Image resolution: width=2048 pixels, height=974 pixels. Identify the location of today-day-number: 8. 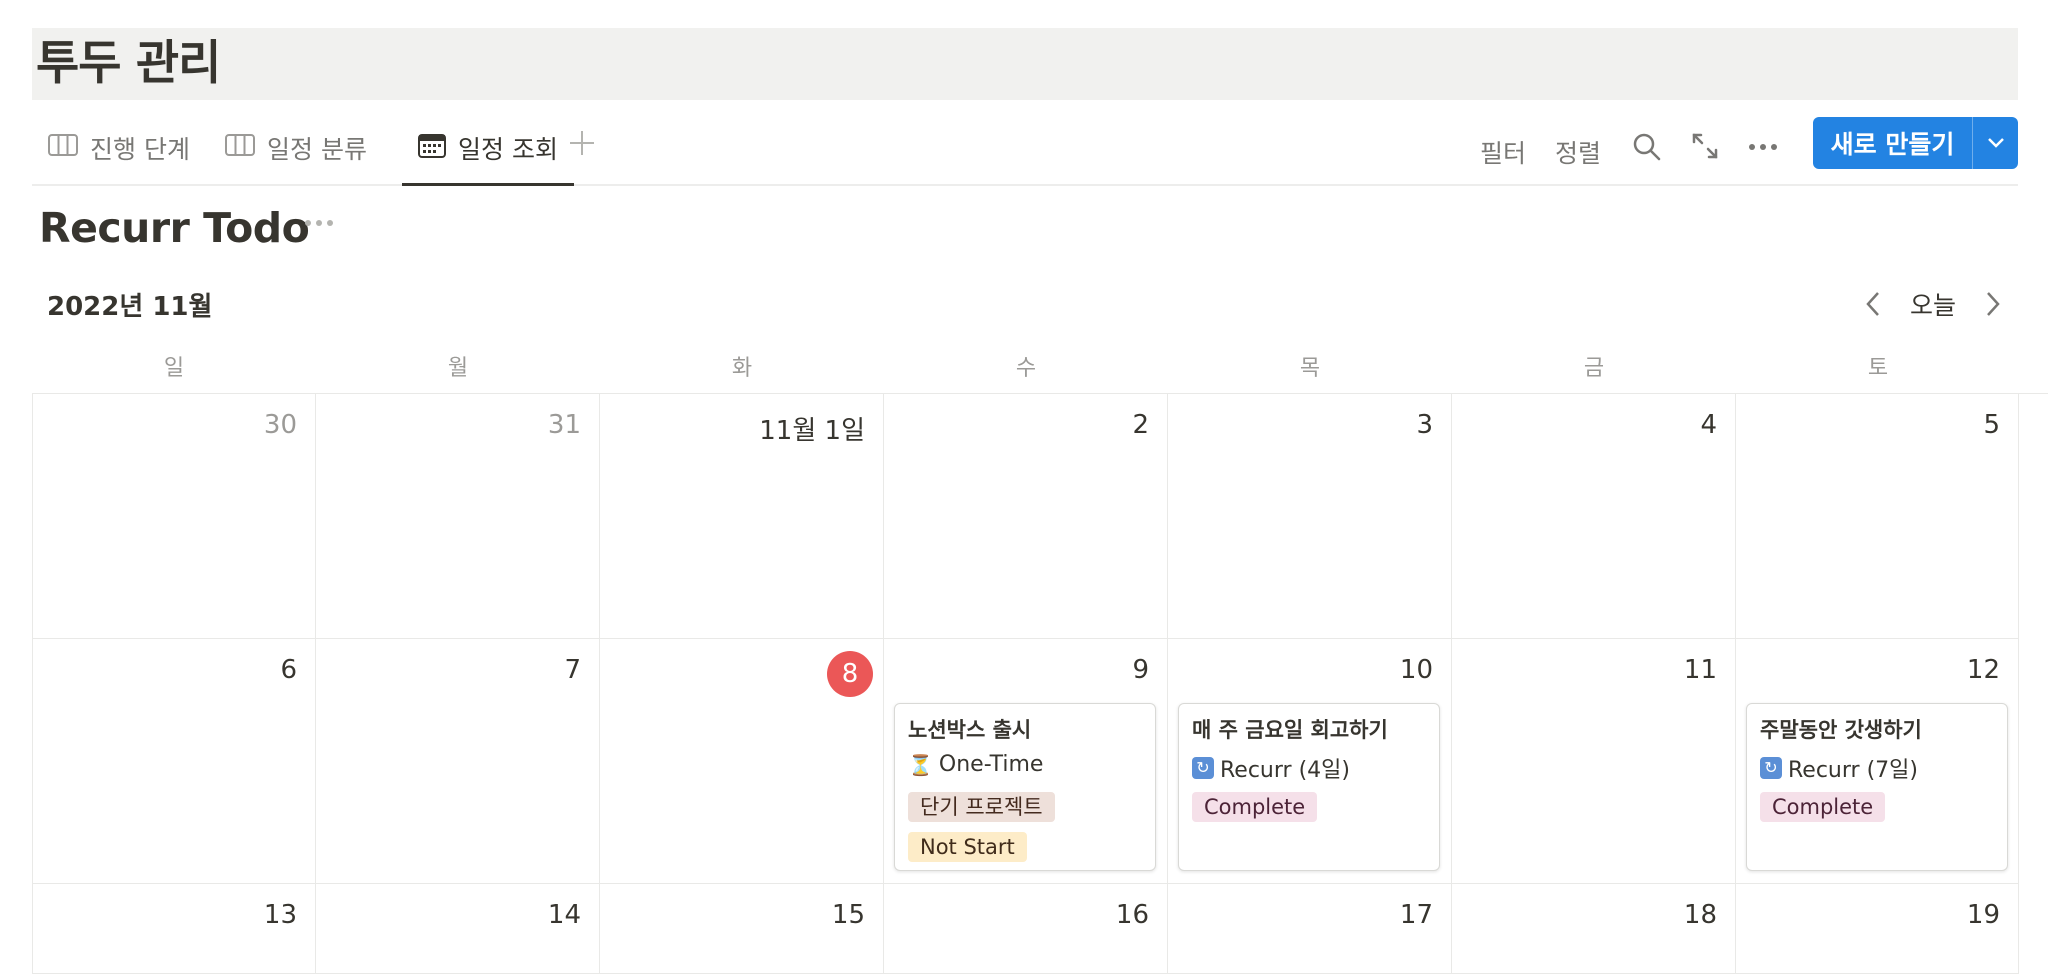
(850, 674).